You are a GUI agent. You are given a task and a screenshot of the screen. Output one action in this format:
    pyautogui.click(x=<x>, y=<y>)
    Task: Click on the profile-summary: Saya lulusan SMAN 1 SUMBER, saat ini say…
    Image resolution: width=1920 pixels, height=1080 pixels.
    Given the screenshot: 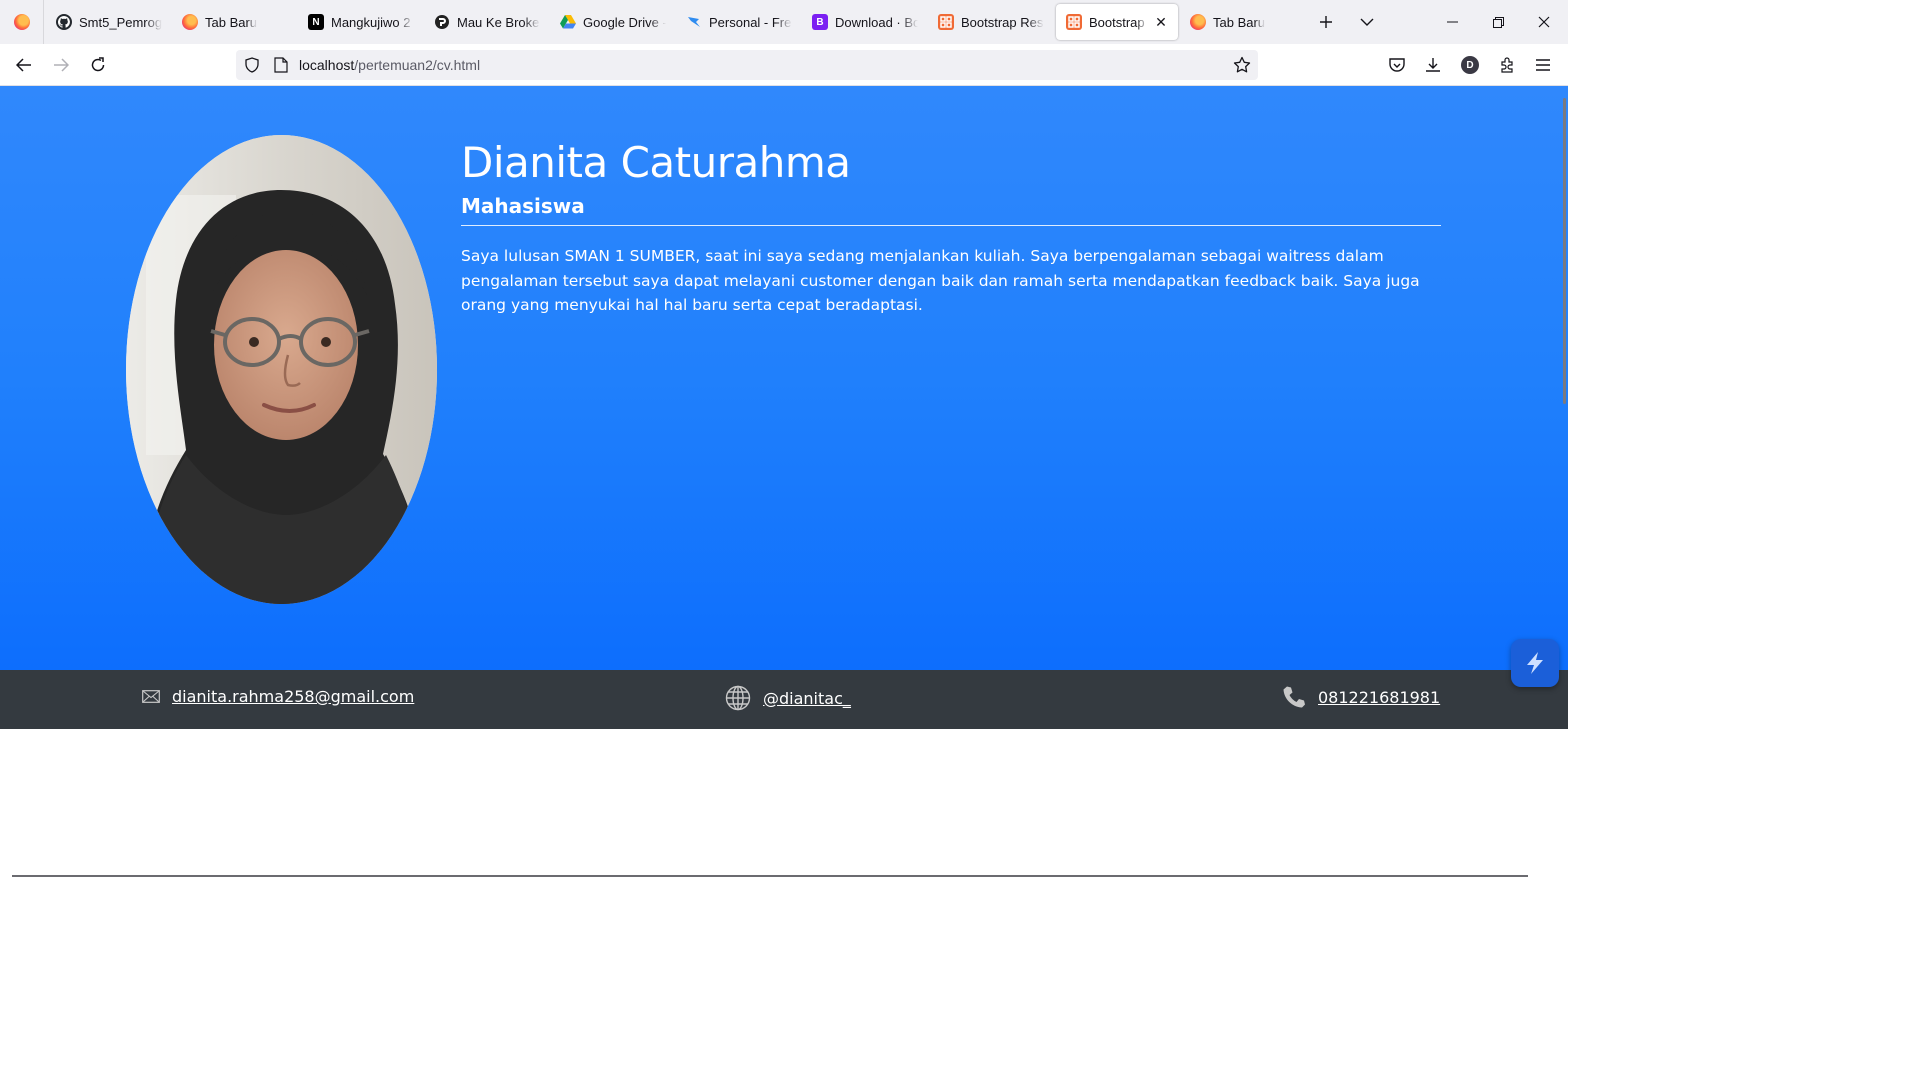 What is the action you would take?
    pyautogui.click(x=940, y=280)
    